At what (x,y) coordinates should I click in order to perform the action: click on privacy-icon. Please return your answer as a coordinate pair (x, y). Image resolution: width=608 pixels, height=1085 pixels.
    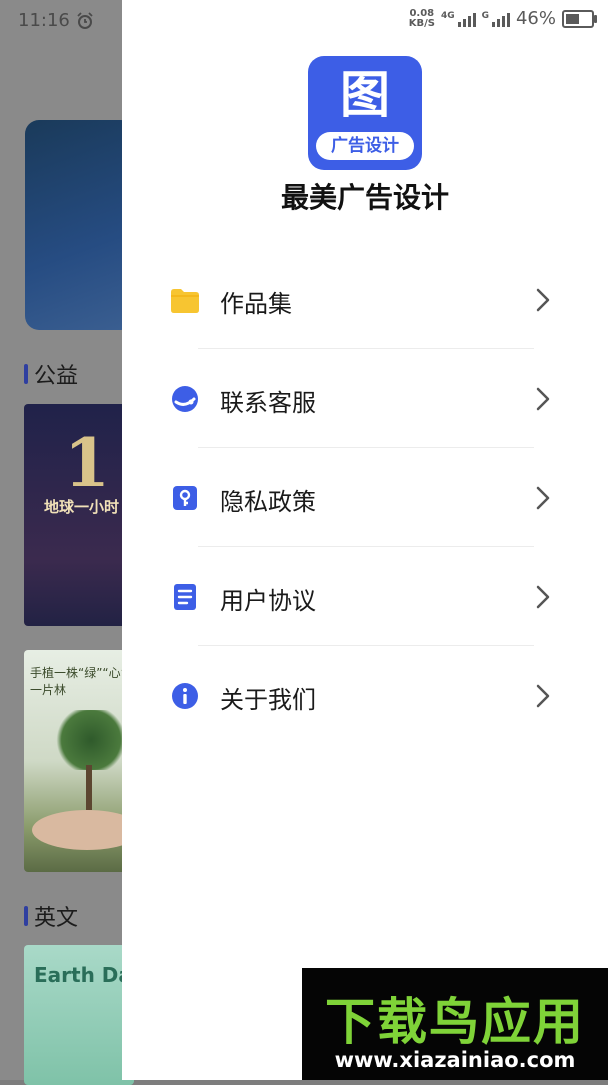
    Looking at the image, I should click on (185, 498).